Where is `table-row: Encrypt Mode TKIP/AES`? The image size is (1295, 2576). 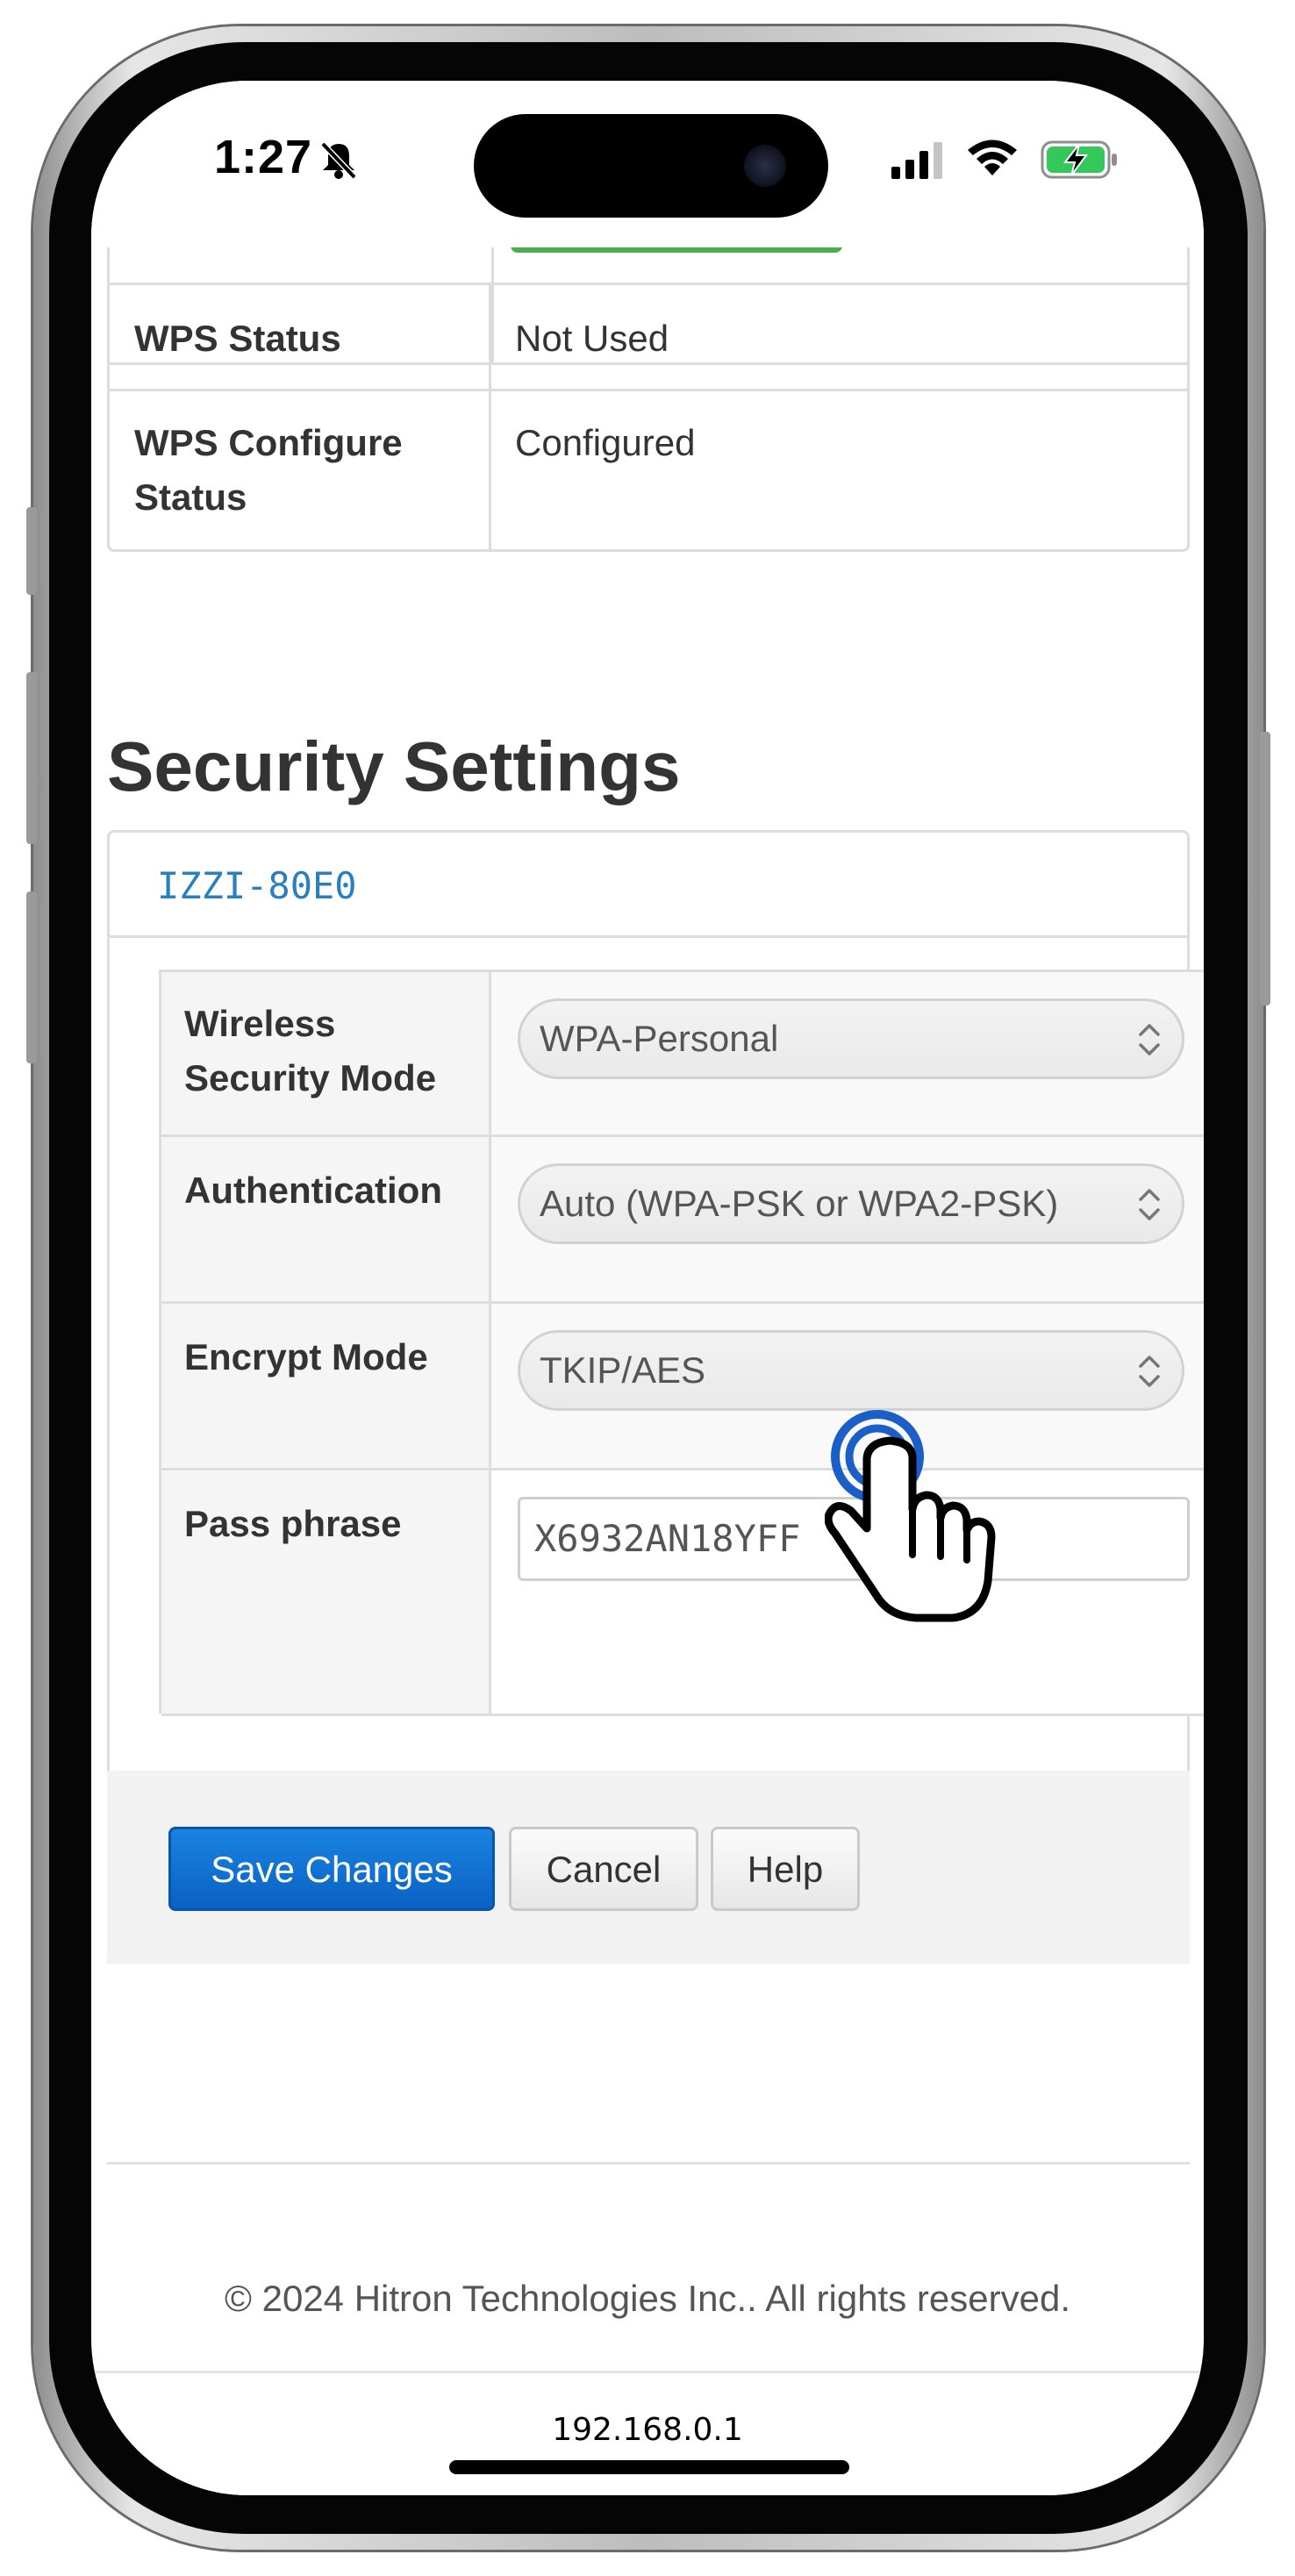 table-row: Encrypt Mode TKIP/AES is located at coordinates (682, 1387).